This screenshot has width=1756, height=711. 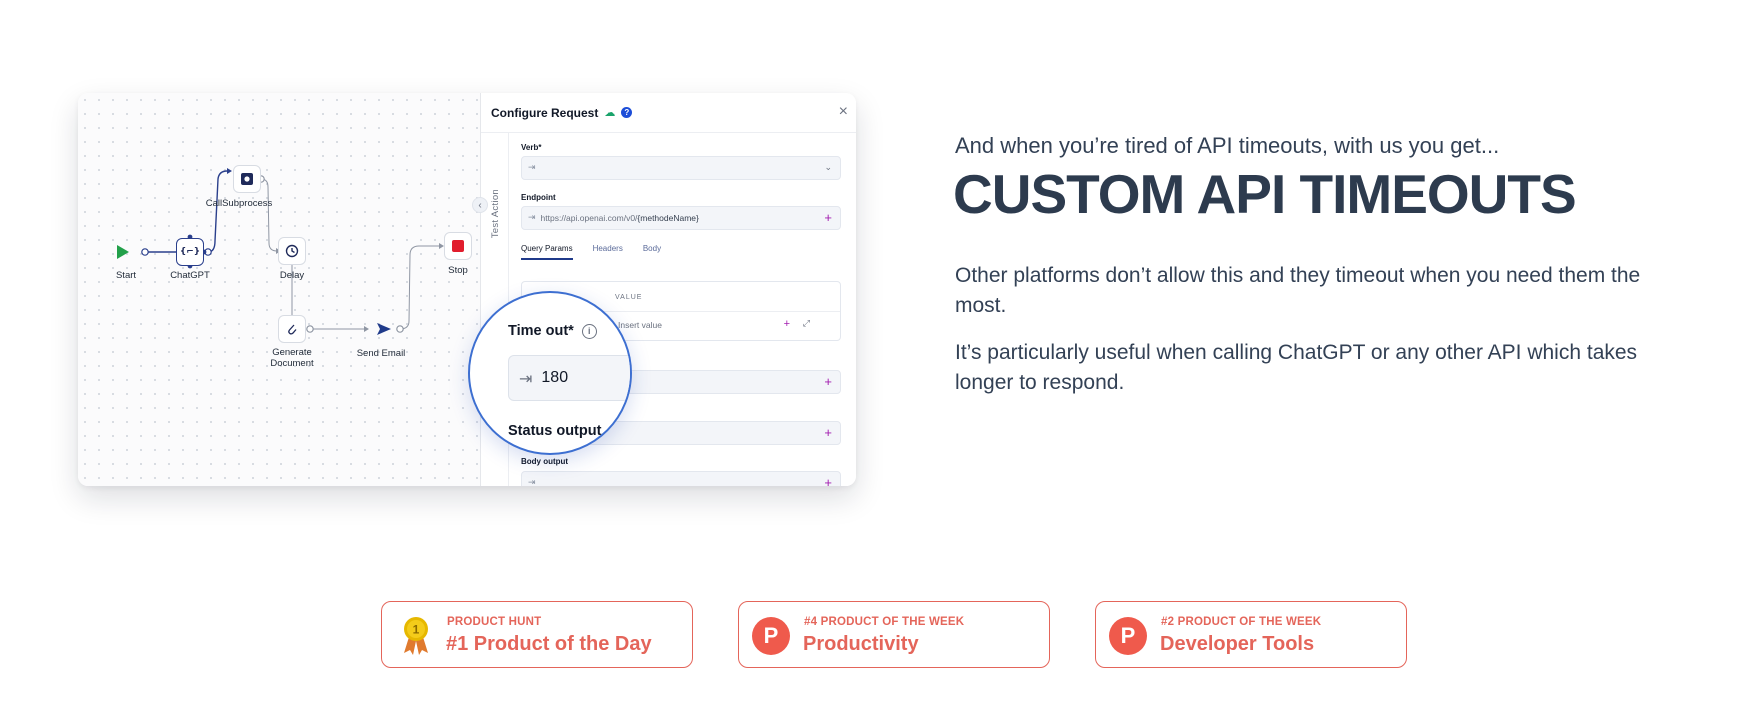 What do you see at coordinates (292, 275) in the screenshot?
I see `delay-node-label: Delay` at bounding box center [292, 275].